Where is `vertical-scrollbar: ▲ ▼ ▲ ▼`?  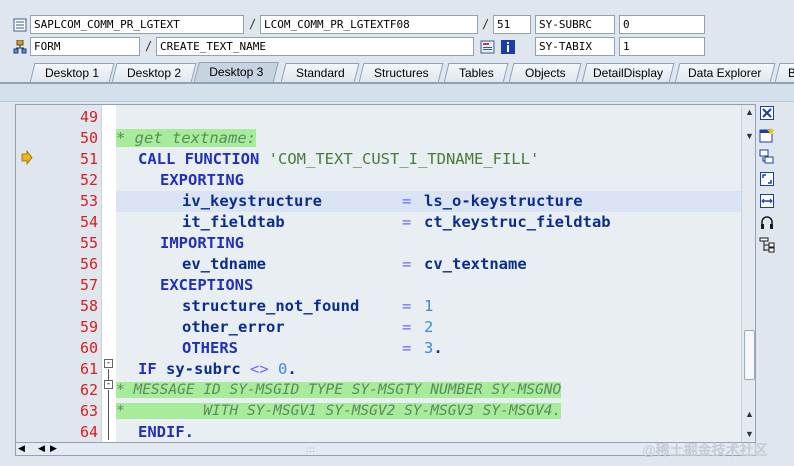
vertical-scrollbar: ▲ ▼ ▲ ▼ is located at coordinates (748, 274).